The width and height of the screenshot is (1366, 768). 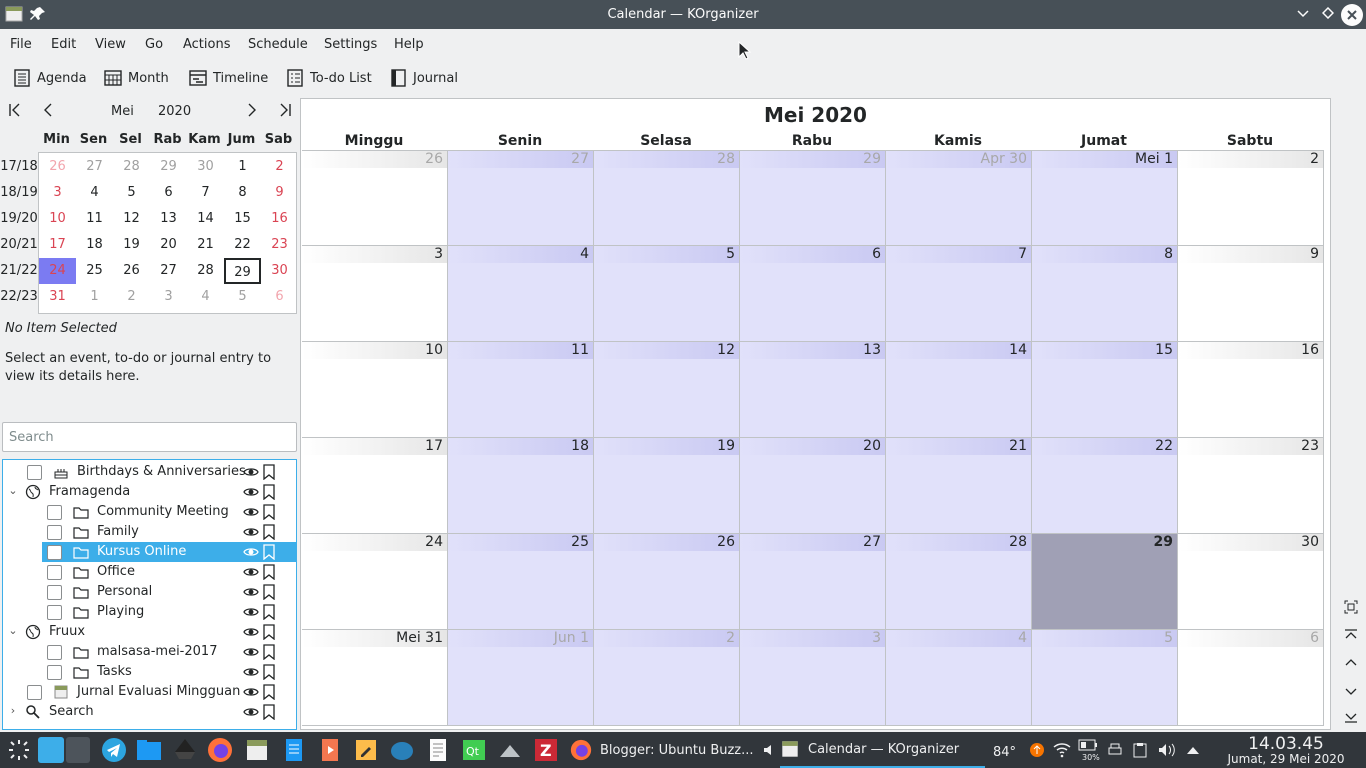 I want to click on day-number: 21, so click(x=958, y=446).